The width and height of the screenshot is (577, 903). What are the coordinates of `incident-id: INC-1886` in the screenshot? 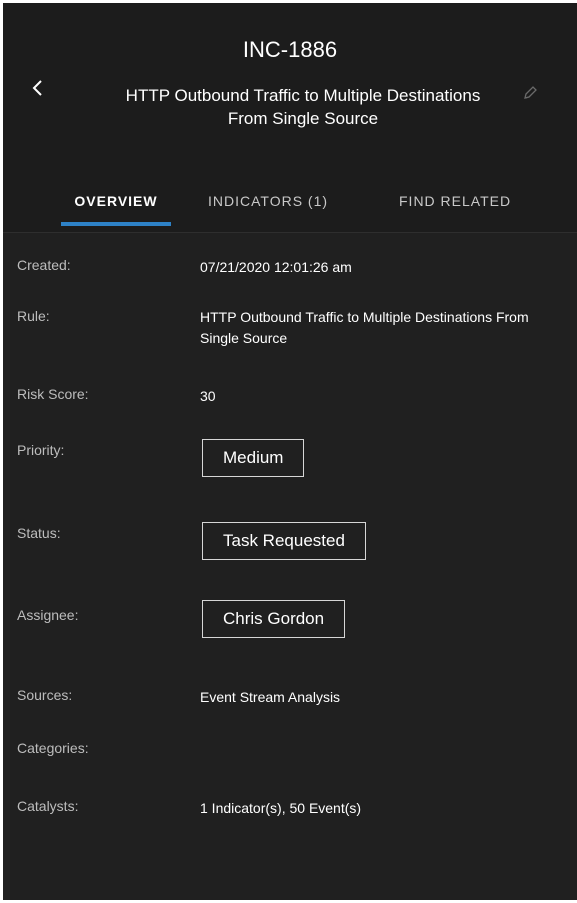 It's located at (290, 49).